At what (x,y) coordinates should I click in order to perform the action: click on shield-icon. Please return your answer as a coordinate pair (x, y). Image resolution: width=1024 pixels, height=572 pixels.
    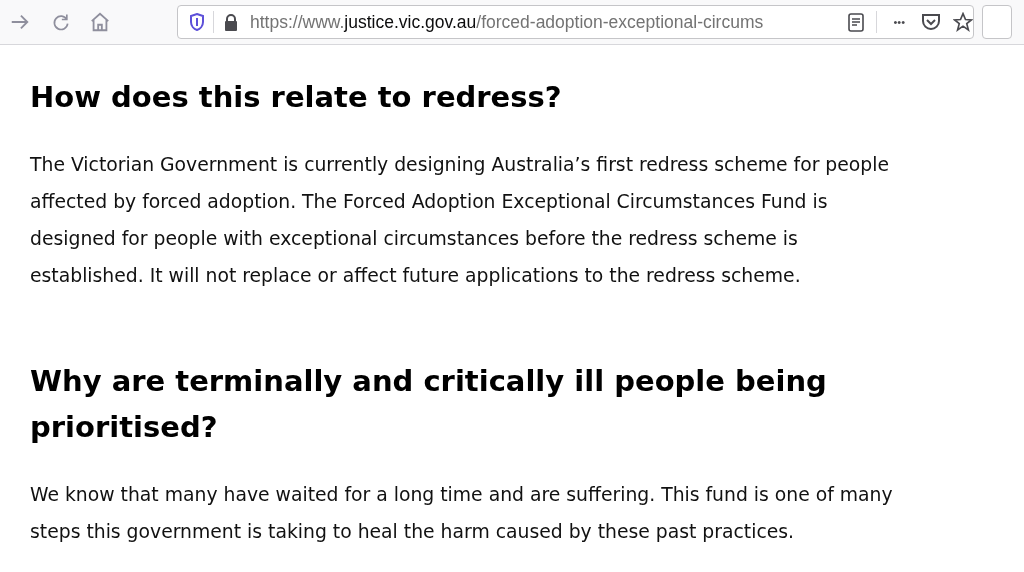
    Looking at the image, I should click on (197, 22).